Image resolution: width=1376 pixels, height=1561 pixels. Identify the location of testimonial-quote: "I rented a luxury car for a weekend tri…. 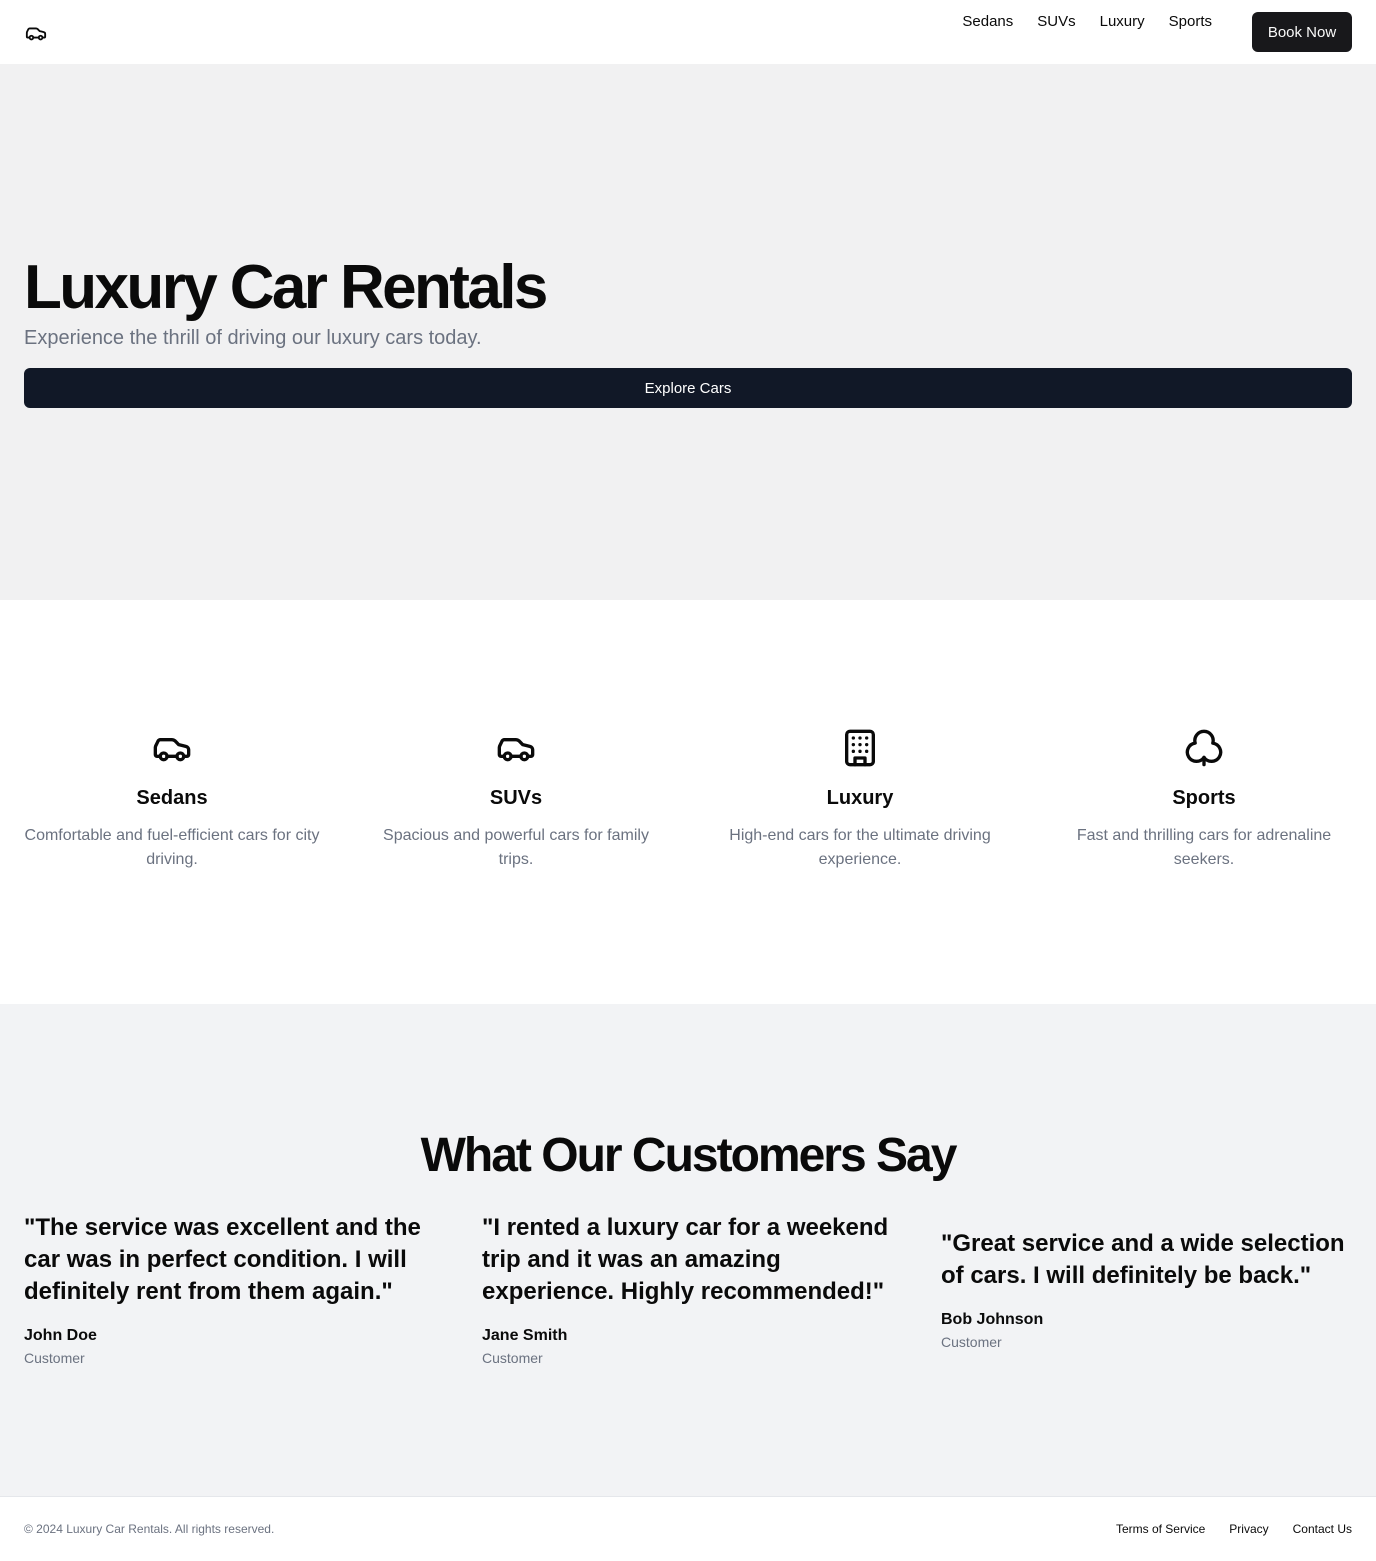
(685, 1259).